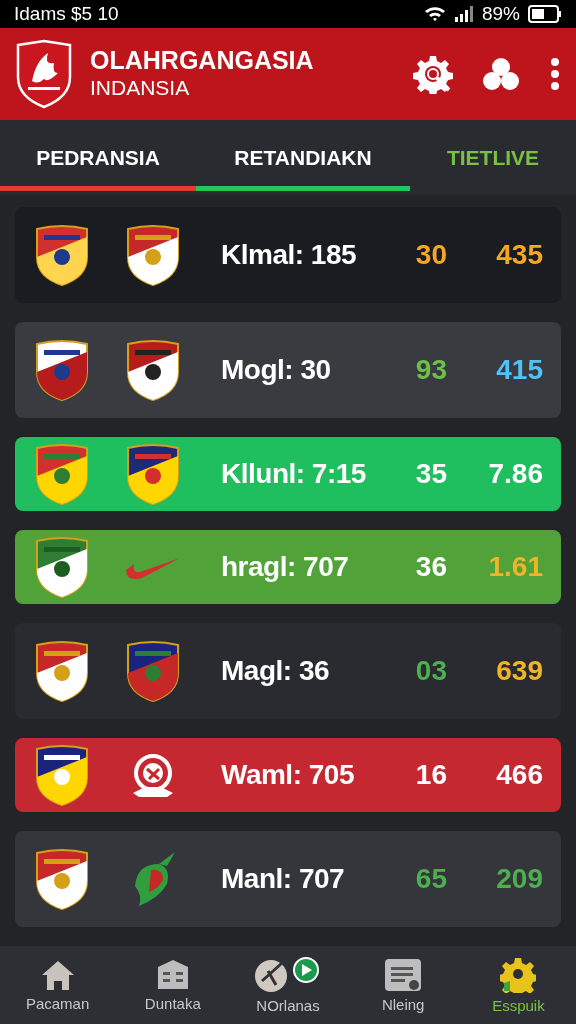 The width and height of the screenshot is (576, 1024). I want to click on match-row: Klmal: 185 30 435, so click(288, 255).